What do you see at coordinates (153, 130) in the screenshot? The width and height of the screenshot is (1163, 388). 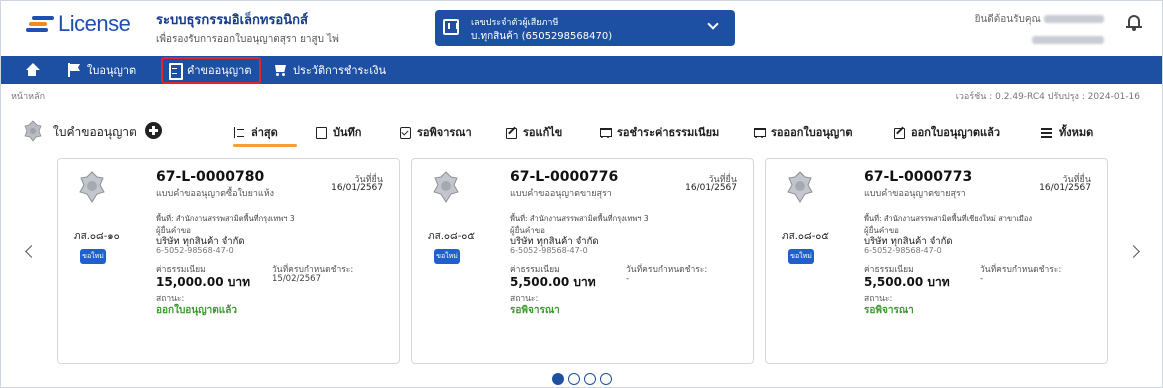 I see `add-request-icon` at bounding box center [153, 130].